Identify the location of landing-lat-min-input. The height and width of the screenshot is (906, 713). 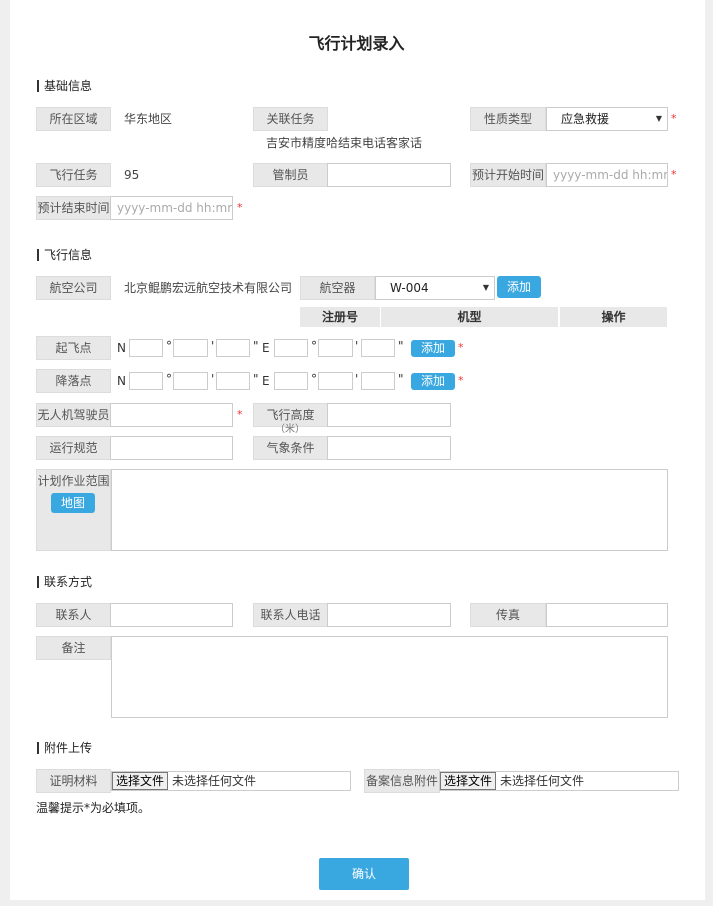
(190, 381).